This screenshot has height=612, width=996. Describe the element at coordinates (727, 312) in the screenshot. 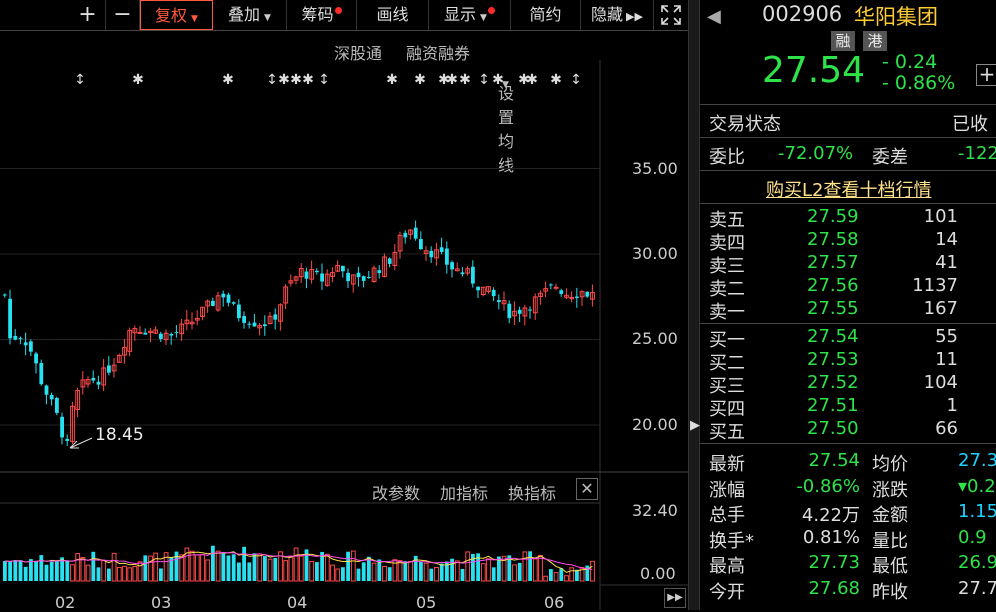

I see `sell-order-label: 卖一` at that location.